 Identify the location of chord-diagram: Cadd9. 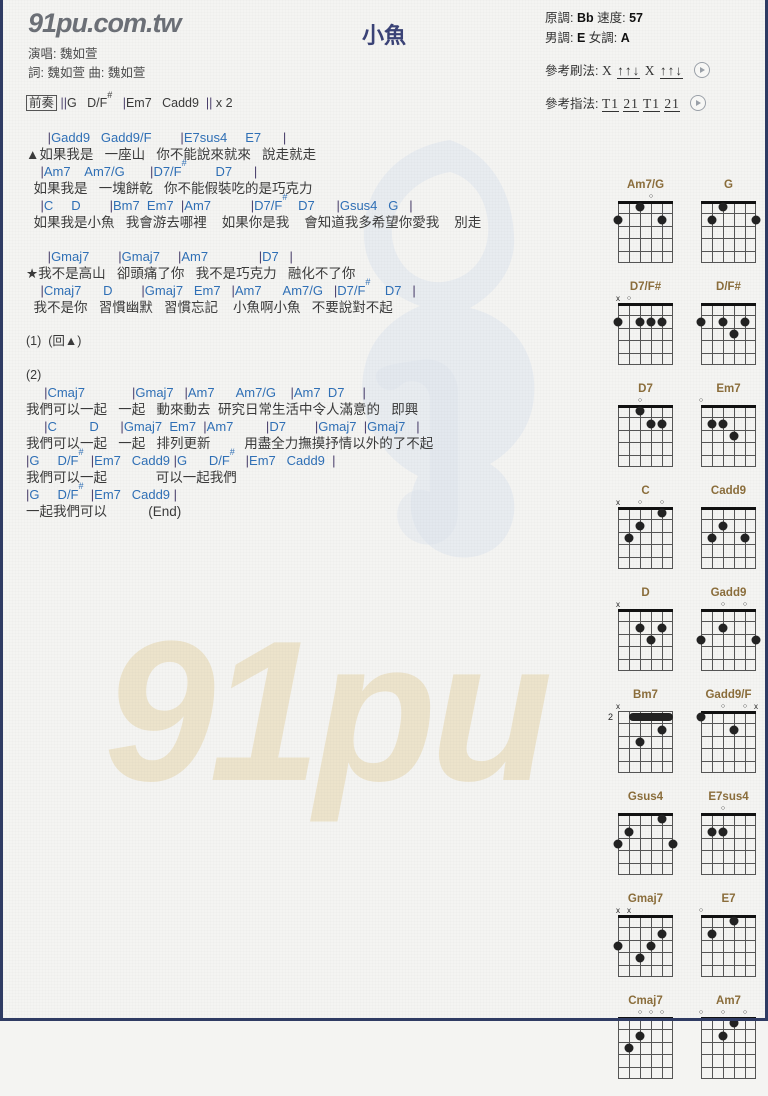
(728, 526).